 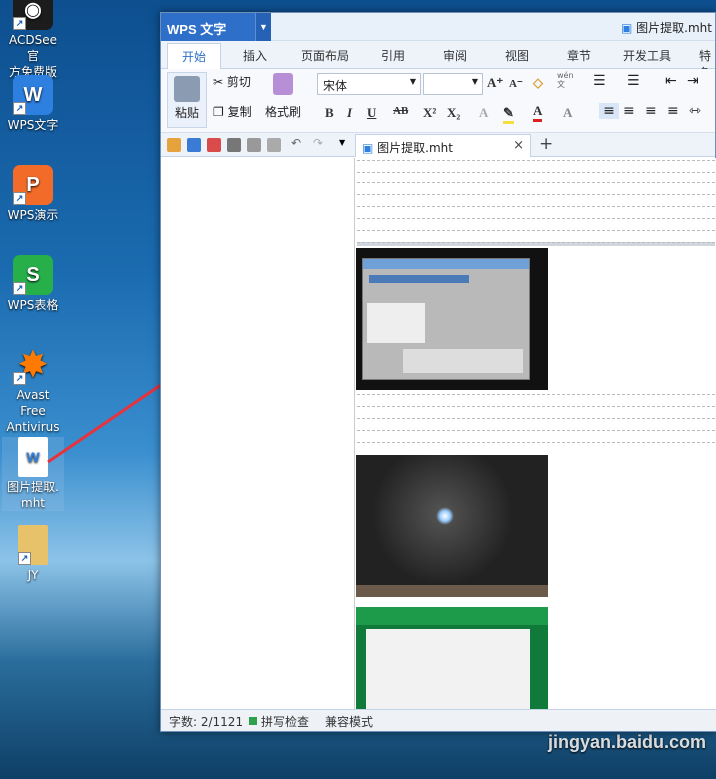 I want to click on subscript-button: X₂, so click(x=453, y=113).